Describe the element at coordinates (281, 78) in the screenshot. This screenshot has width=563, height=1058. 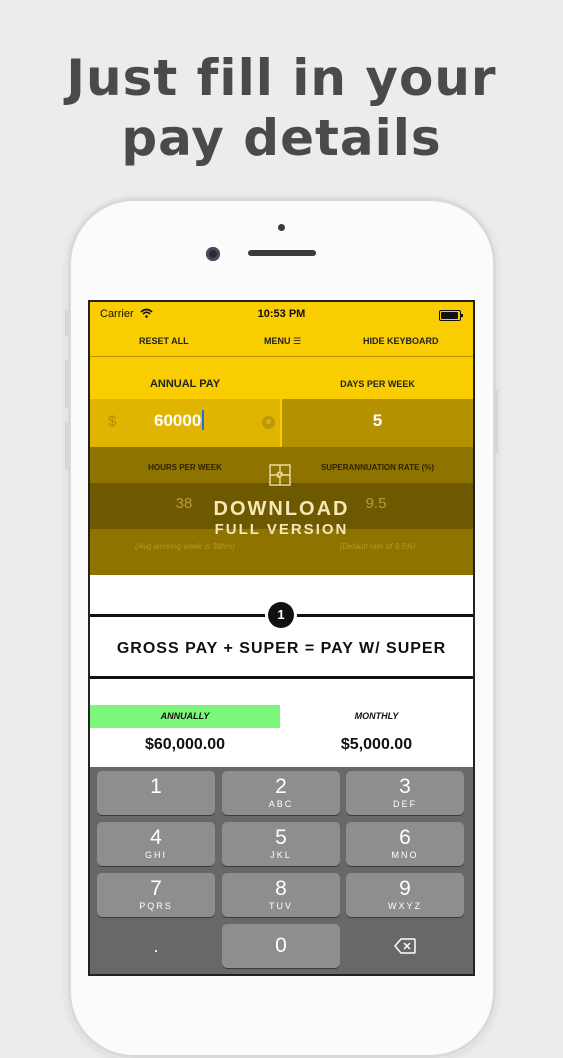
I see `headline-line-1: Just fill in your` at that location.